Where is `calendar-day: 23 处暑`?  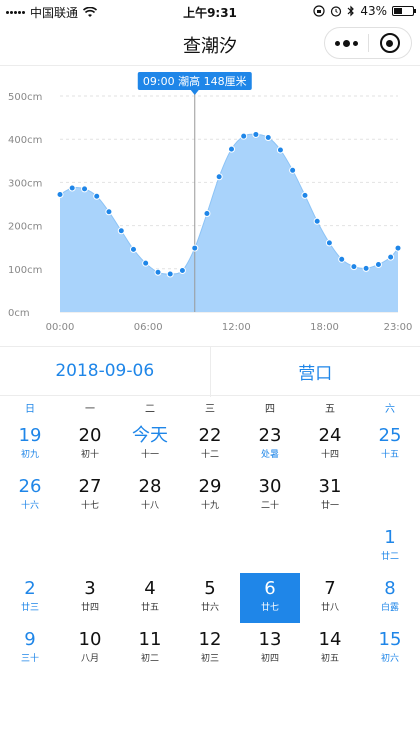 calendar-day: 23 处暑 is located at coordinates (270, 445).